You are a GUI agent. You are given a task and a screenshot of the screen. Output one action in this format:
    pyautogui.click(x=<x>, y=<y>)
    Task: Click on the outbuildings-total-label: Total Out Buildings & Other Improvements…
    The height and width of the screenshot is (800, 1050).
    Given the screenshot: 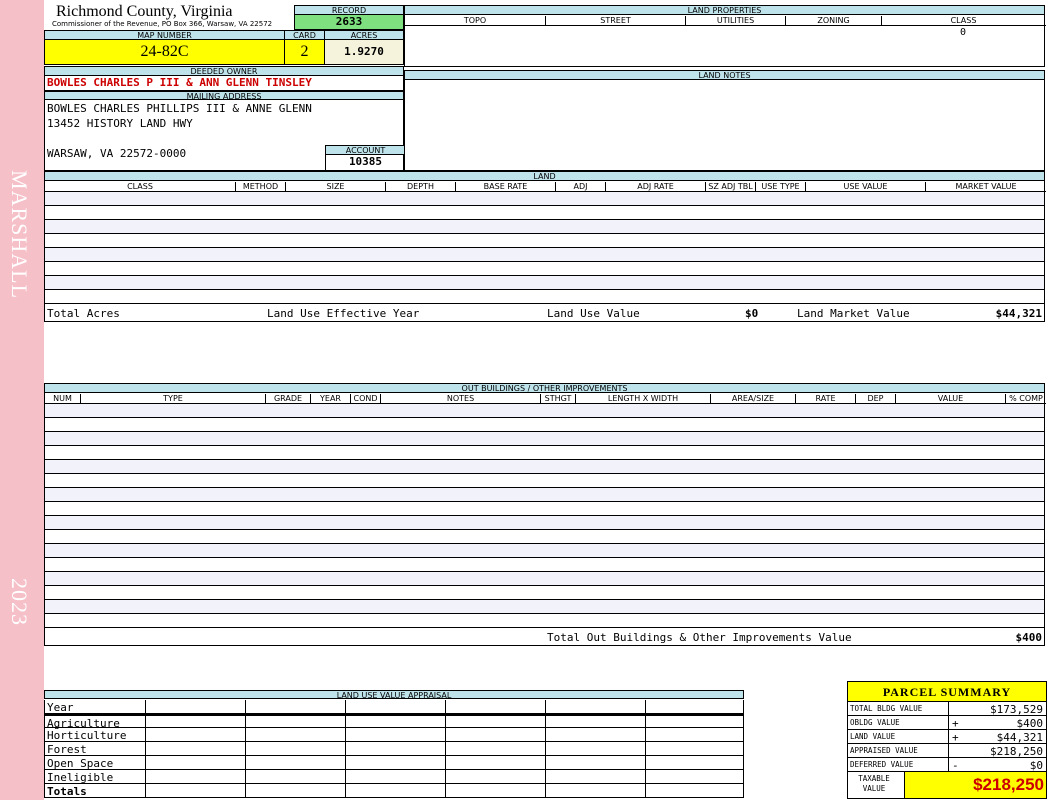 What is the action you would take?
    pyautogui.click(x=699, y=637)
    